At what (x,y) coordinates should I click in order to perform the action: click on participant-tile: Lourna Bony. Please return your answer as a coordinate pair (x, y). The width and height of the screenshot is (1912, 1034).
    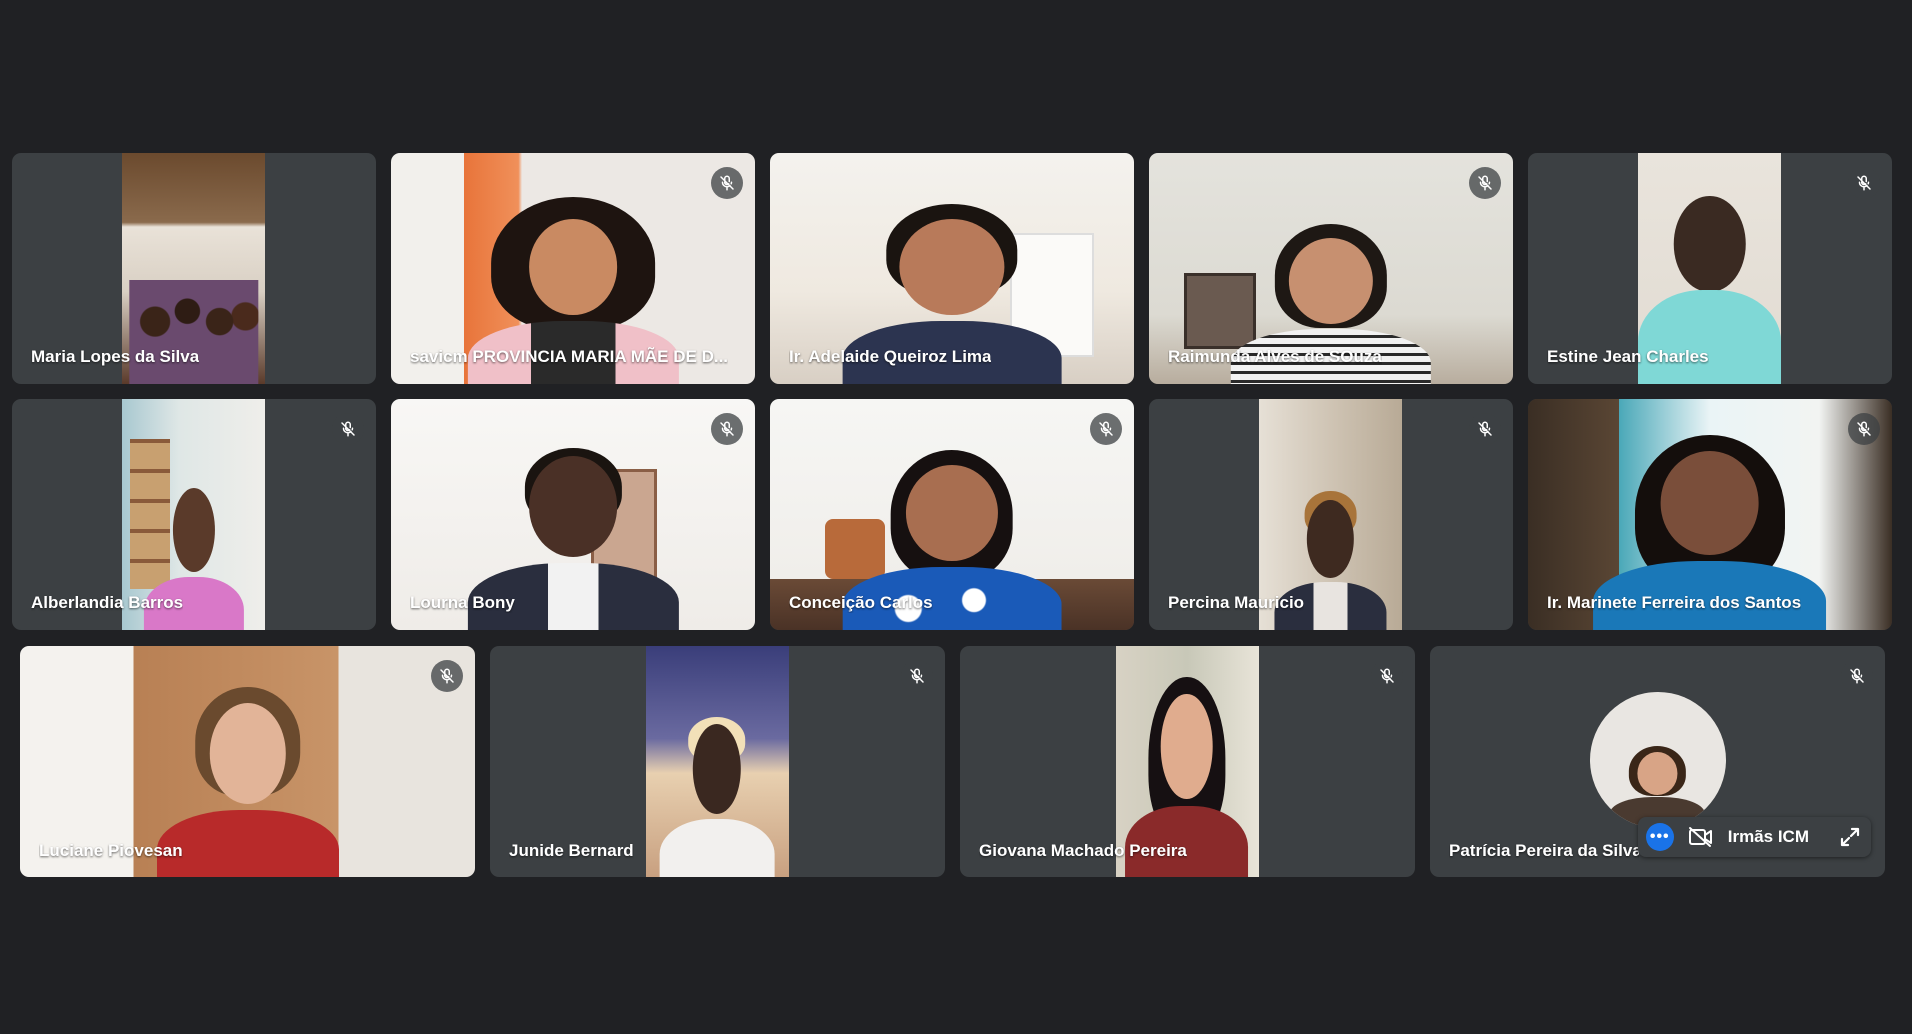
    Looking at the image, I should click on (573, 514).